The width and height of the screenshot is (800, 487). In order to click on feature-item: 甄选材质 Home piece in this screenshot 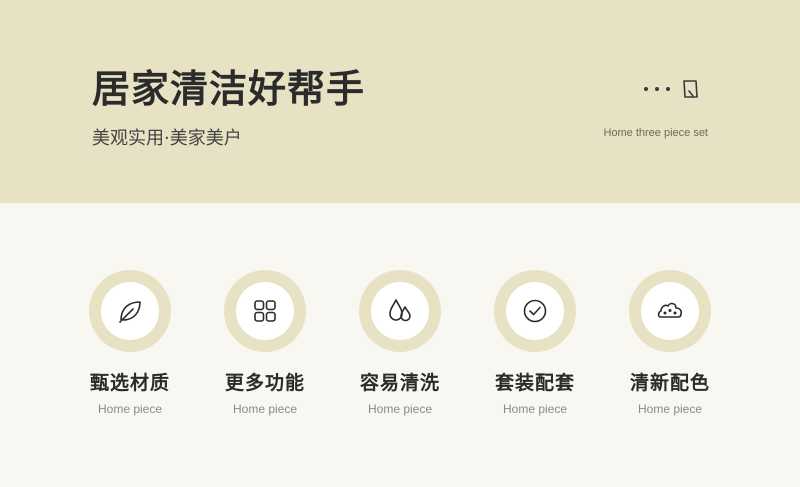, I will do `click(130, 350)`.